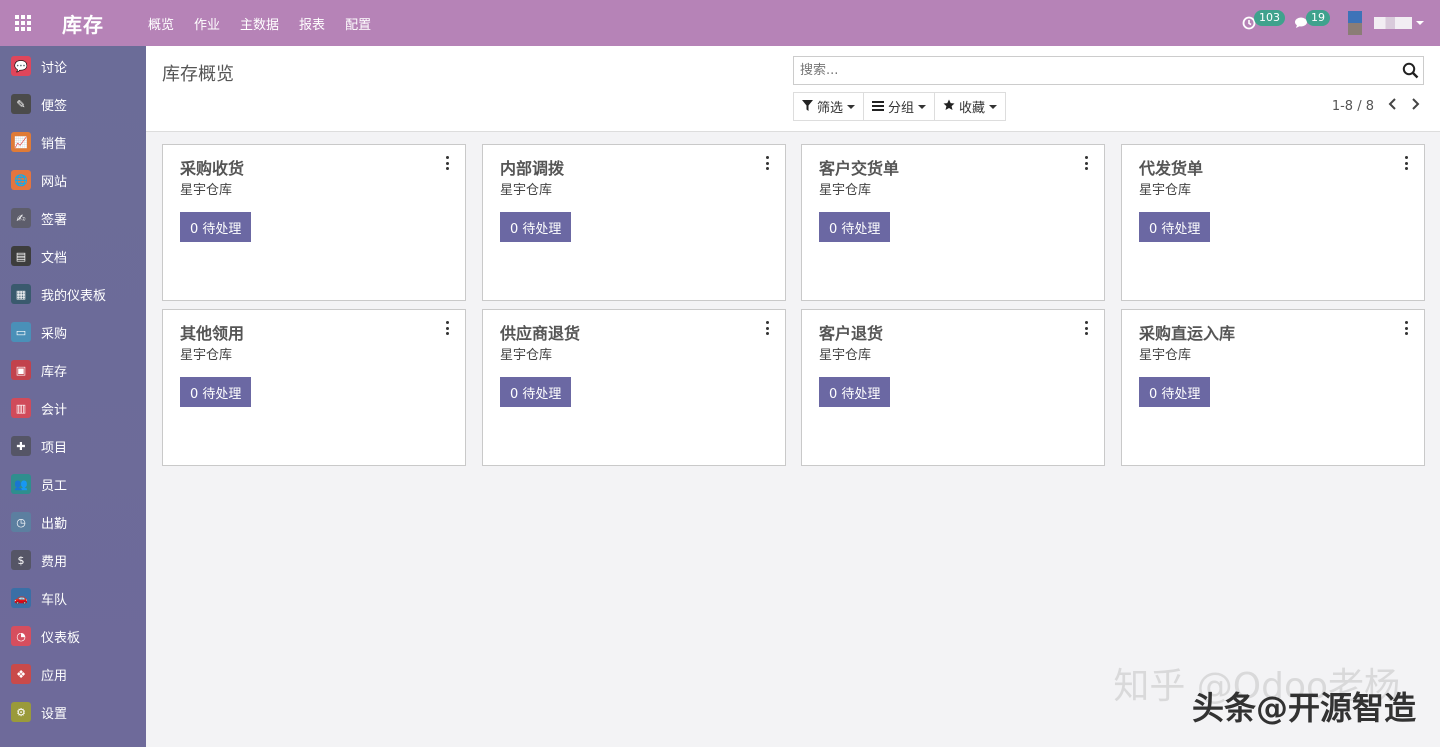 Image resolution: width=1440 pixels, height=747 pixels. I want to click on pager-next-icon, so click(1415, 106).